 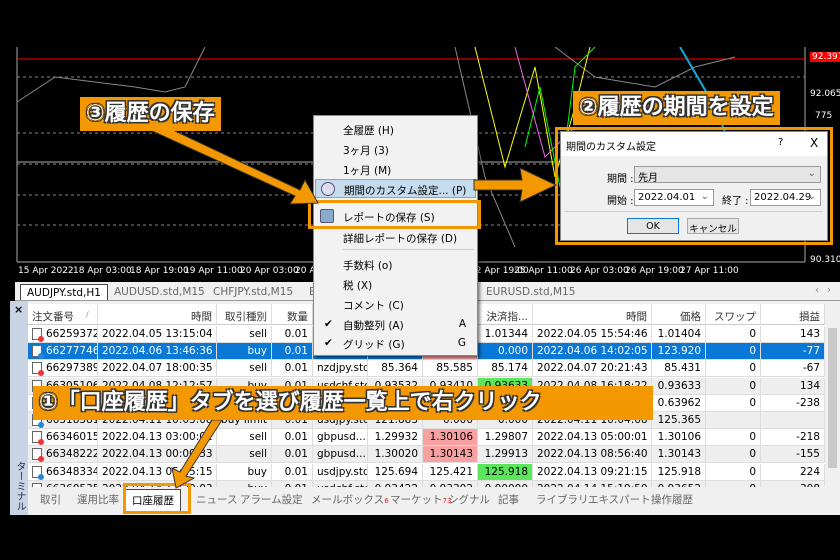 What do you see at coordinates (343, 403) in the screenshot?
I see `step1-annotation: ①「口座履歴」タブを選び履歴一覧上で右クリック` at bounding box center [343, 403].